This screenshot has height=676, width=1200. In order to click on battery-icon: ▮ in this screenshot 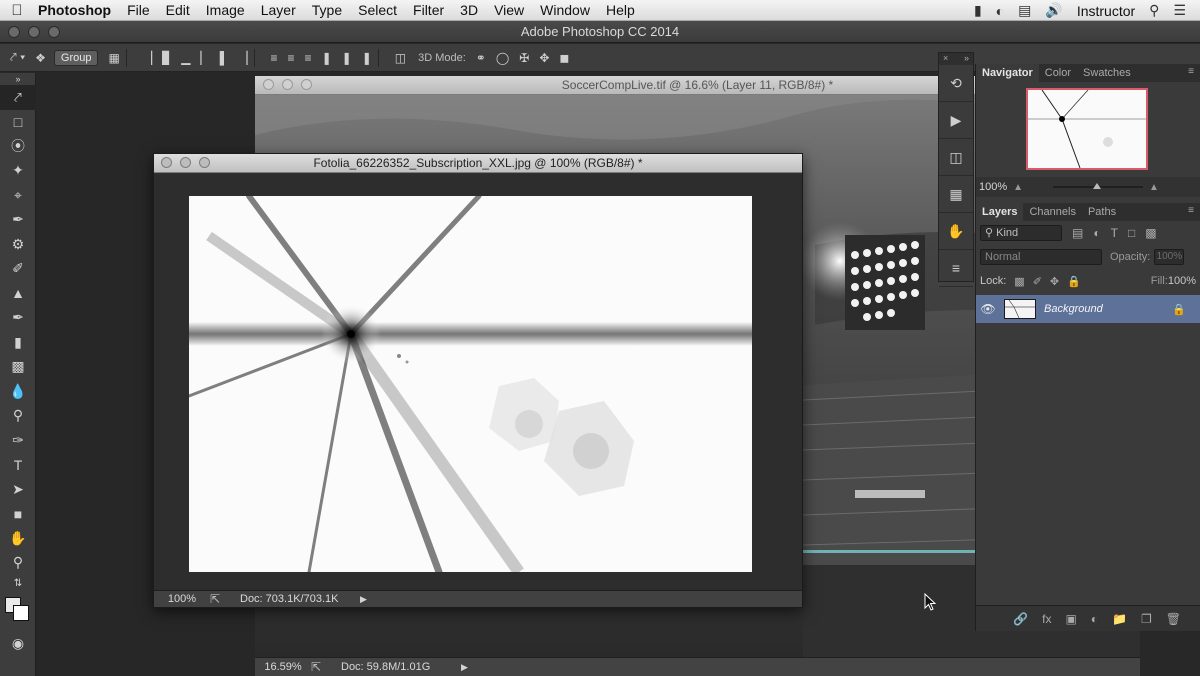, I will do `click(978, 10)`.